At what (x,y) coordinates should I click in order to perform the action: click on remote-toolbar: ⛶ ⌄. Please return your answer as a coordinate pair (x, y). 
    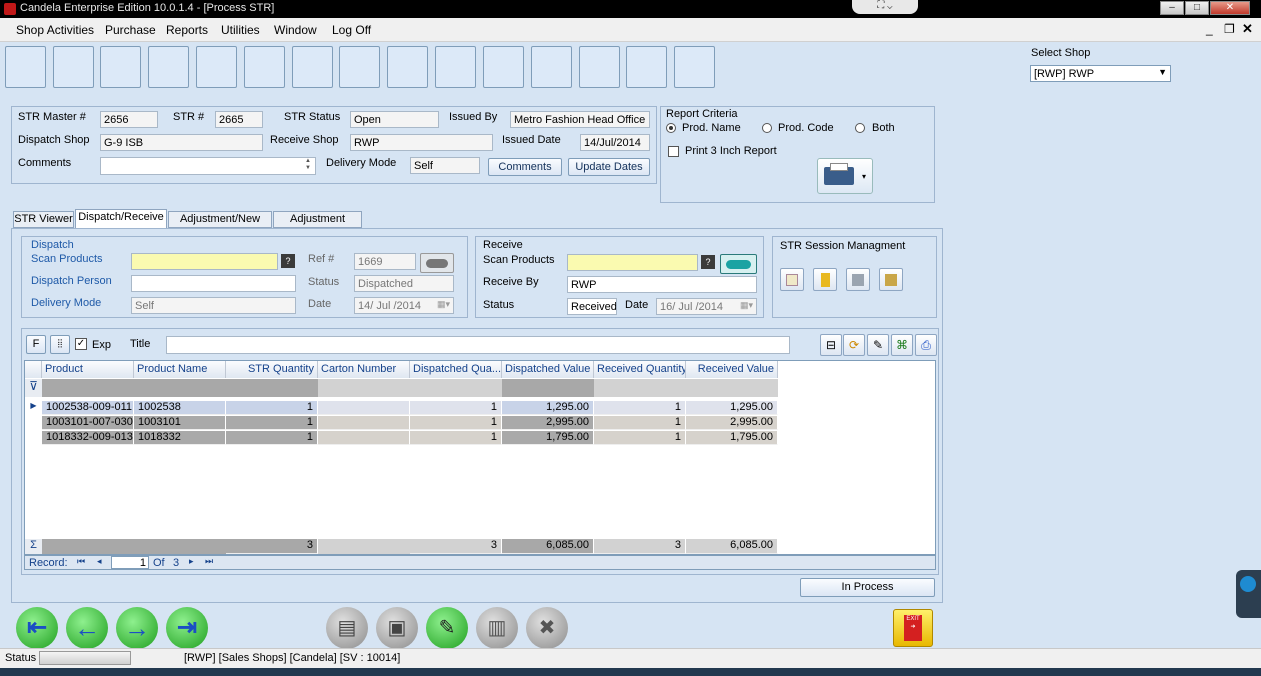
    Looking at the image, I should click on (885, 7).